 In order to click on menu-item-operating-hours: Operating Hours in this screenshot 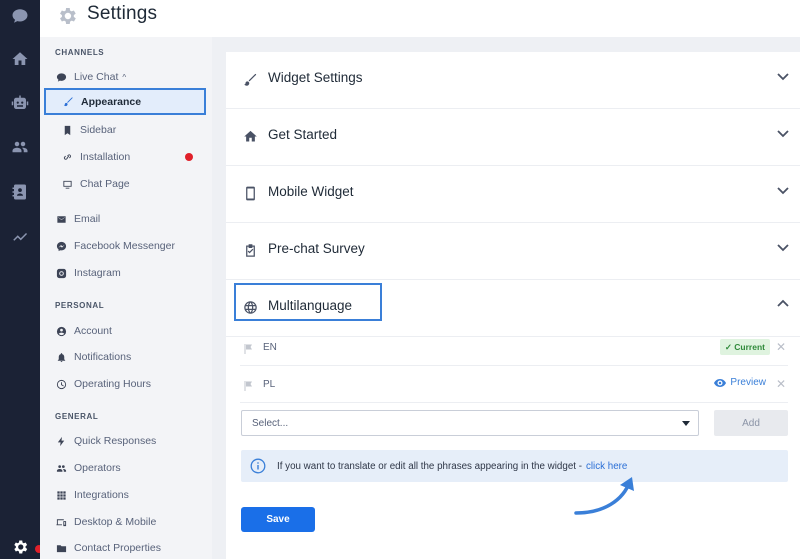, I will do `click(126, 384)`.